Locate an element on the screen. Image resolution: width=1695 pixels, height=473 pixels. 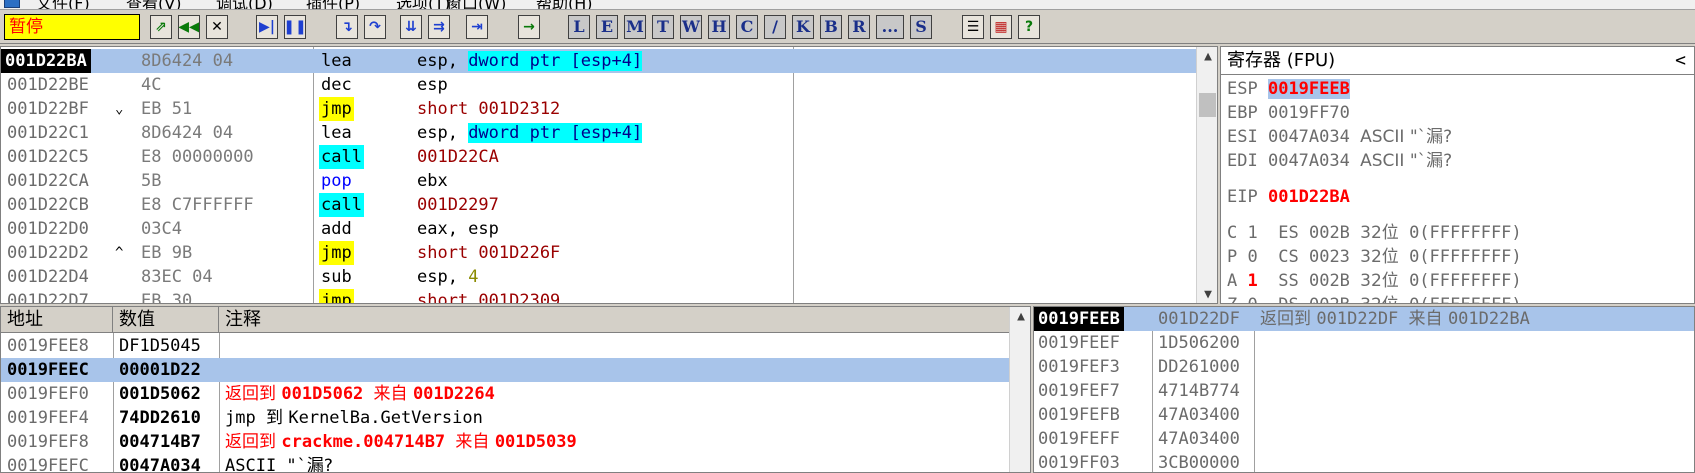
run-icon: ▶| is located at coordinates (267, 27).